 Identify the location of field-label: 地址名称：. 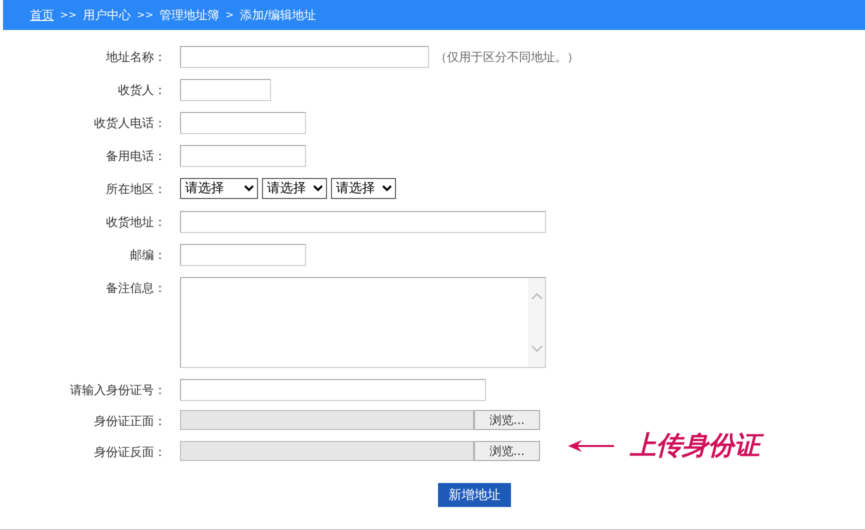
(136, 57).